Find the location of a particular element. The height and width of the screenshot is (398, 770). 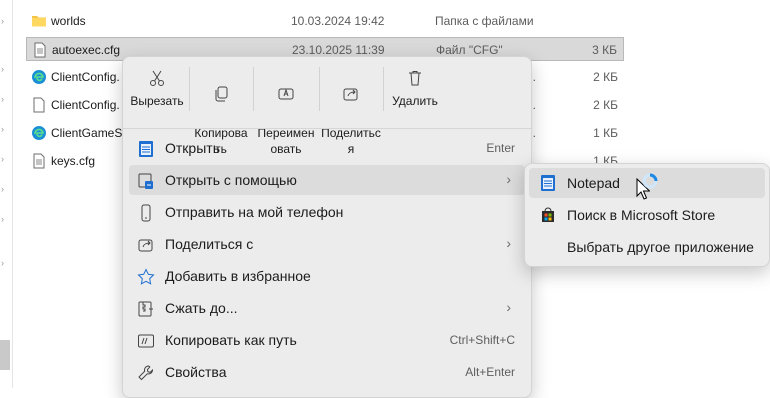

navigation-pane: › › › › › › › › is located at coordinates (6, 194).